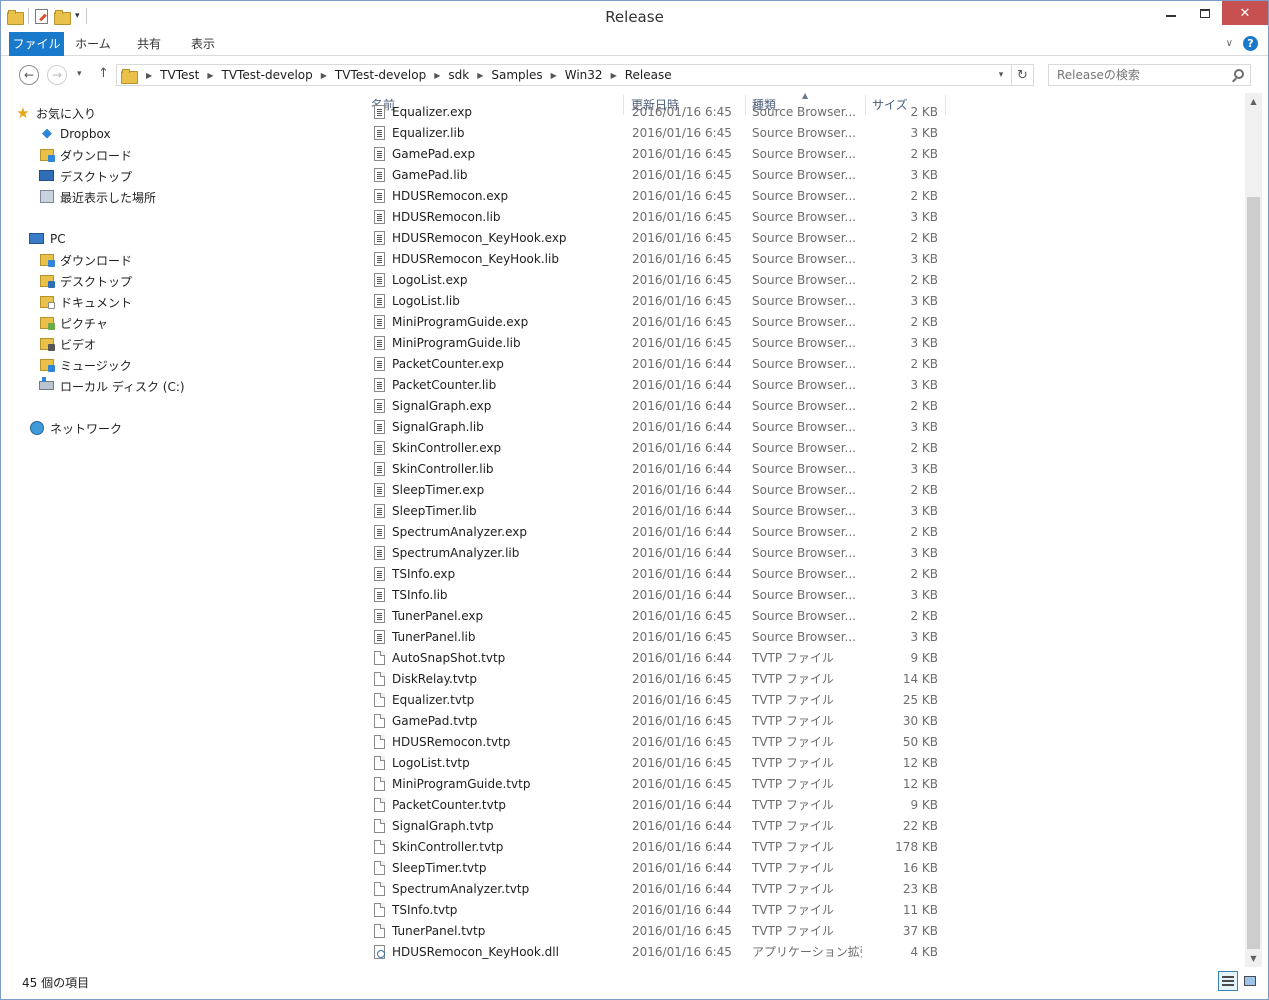 The image size is (1269, 1000). I want to click on sidebar-item-pictures: ピクチャ, so click(73, 323).